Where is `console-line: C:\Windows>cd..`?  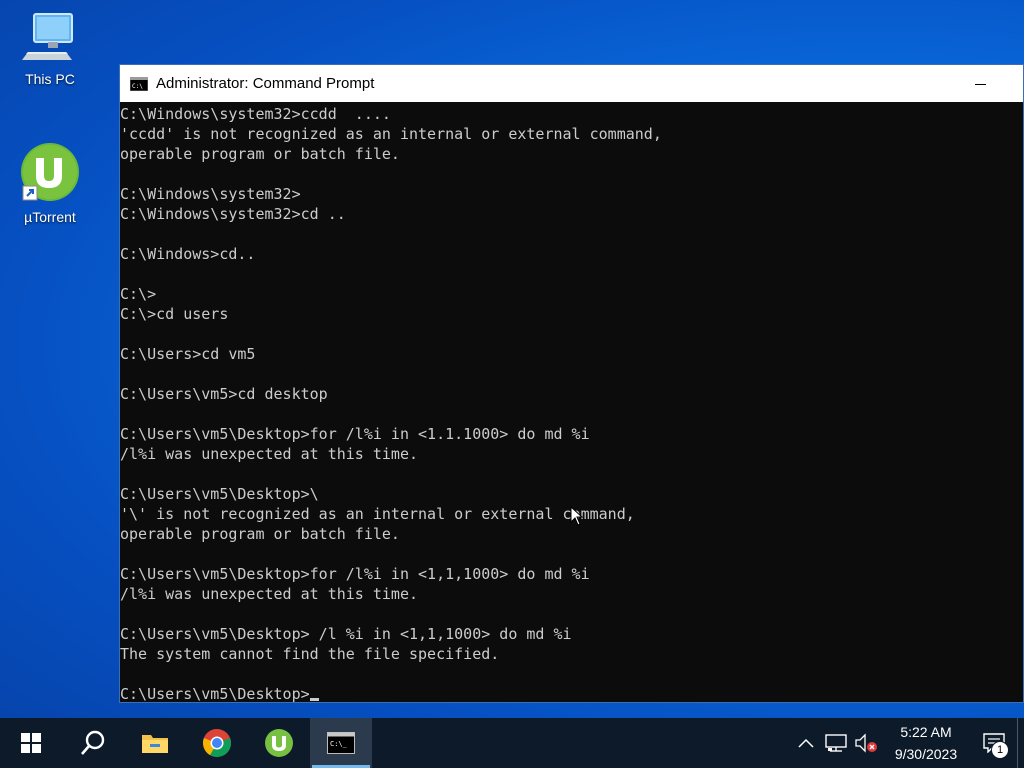 console-line: C:\Windows>cd.. is located at coordinates (188, 254).